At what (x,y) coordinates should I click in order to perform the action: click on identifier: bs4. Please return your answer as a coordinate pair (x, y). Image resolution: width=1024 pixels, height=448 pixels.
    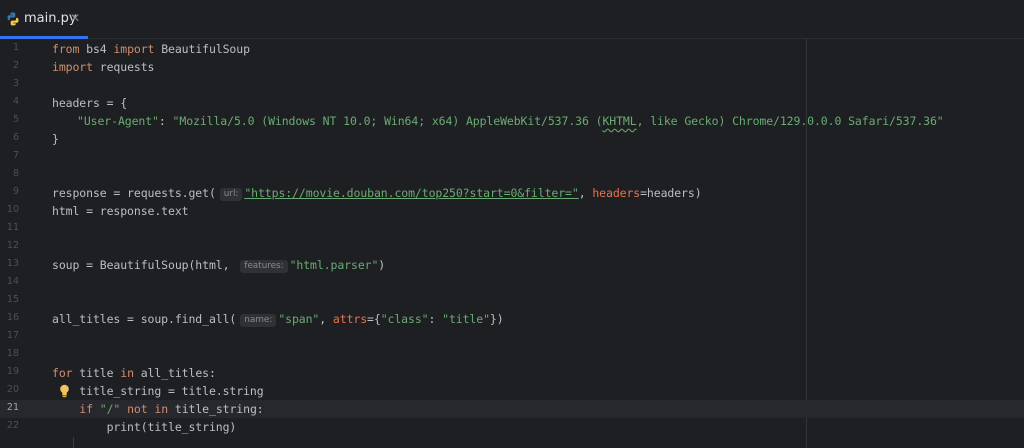
    Looking at the image, I should click on (96, 49).